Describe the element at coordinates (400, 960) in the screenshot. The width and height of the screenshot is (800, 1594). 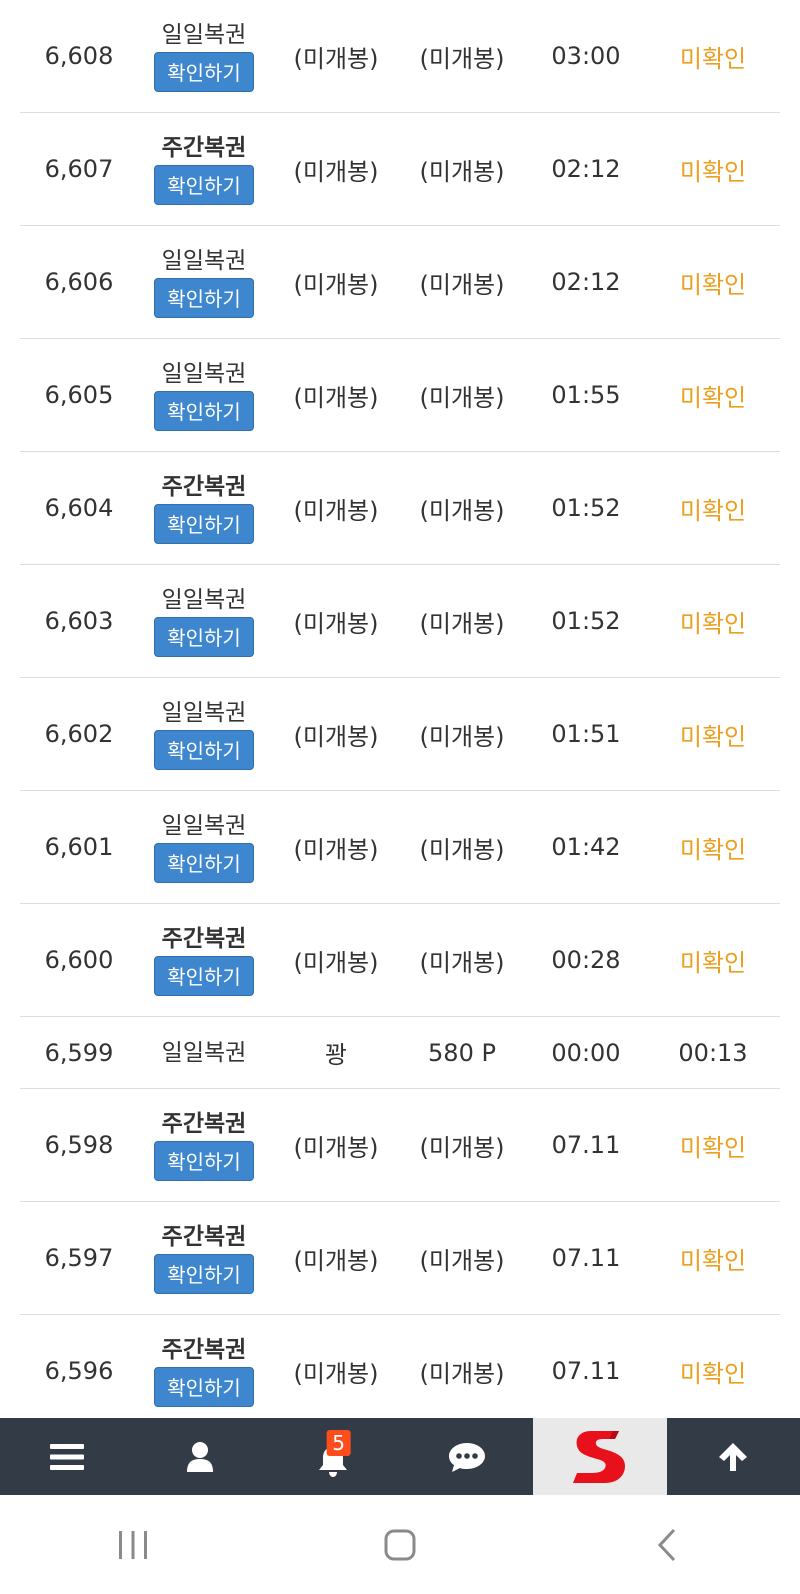
I see `table-row: 6,600 주간복권 확인하기 (미개봉) (미개봉) 00:28 미확인` at that location.